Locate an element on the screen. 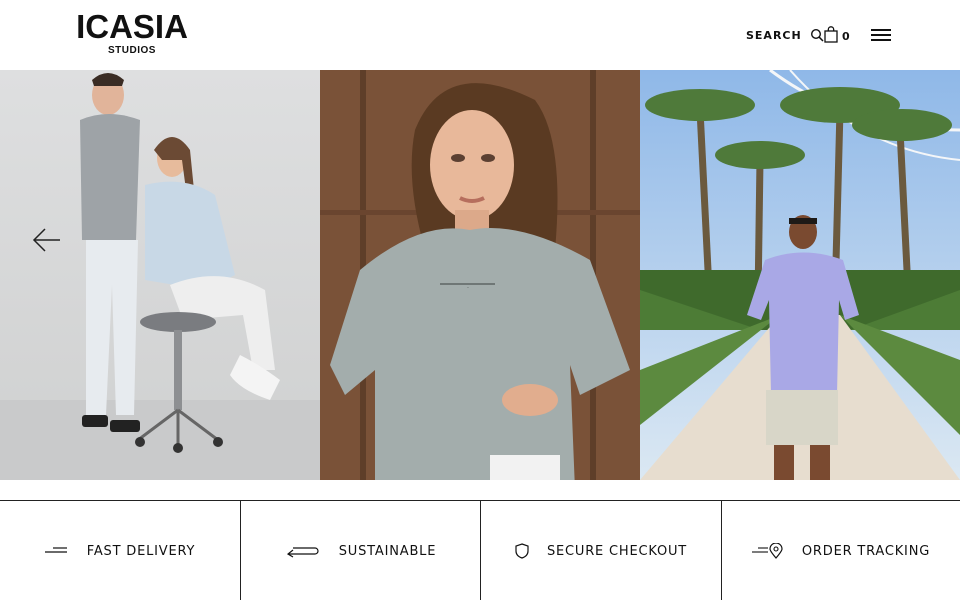  arrow-left-icon is located at coordinates (47, 240).